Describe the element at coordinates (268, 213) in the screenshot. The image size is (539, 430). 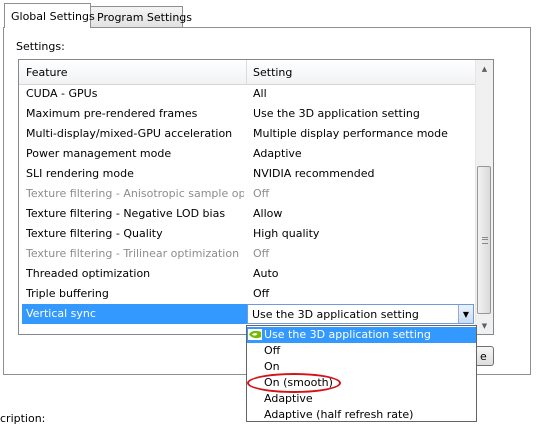
I see `setting-cell: Allow` at that location.